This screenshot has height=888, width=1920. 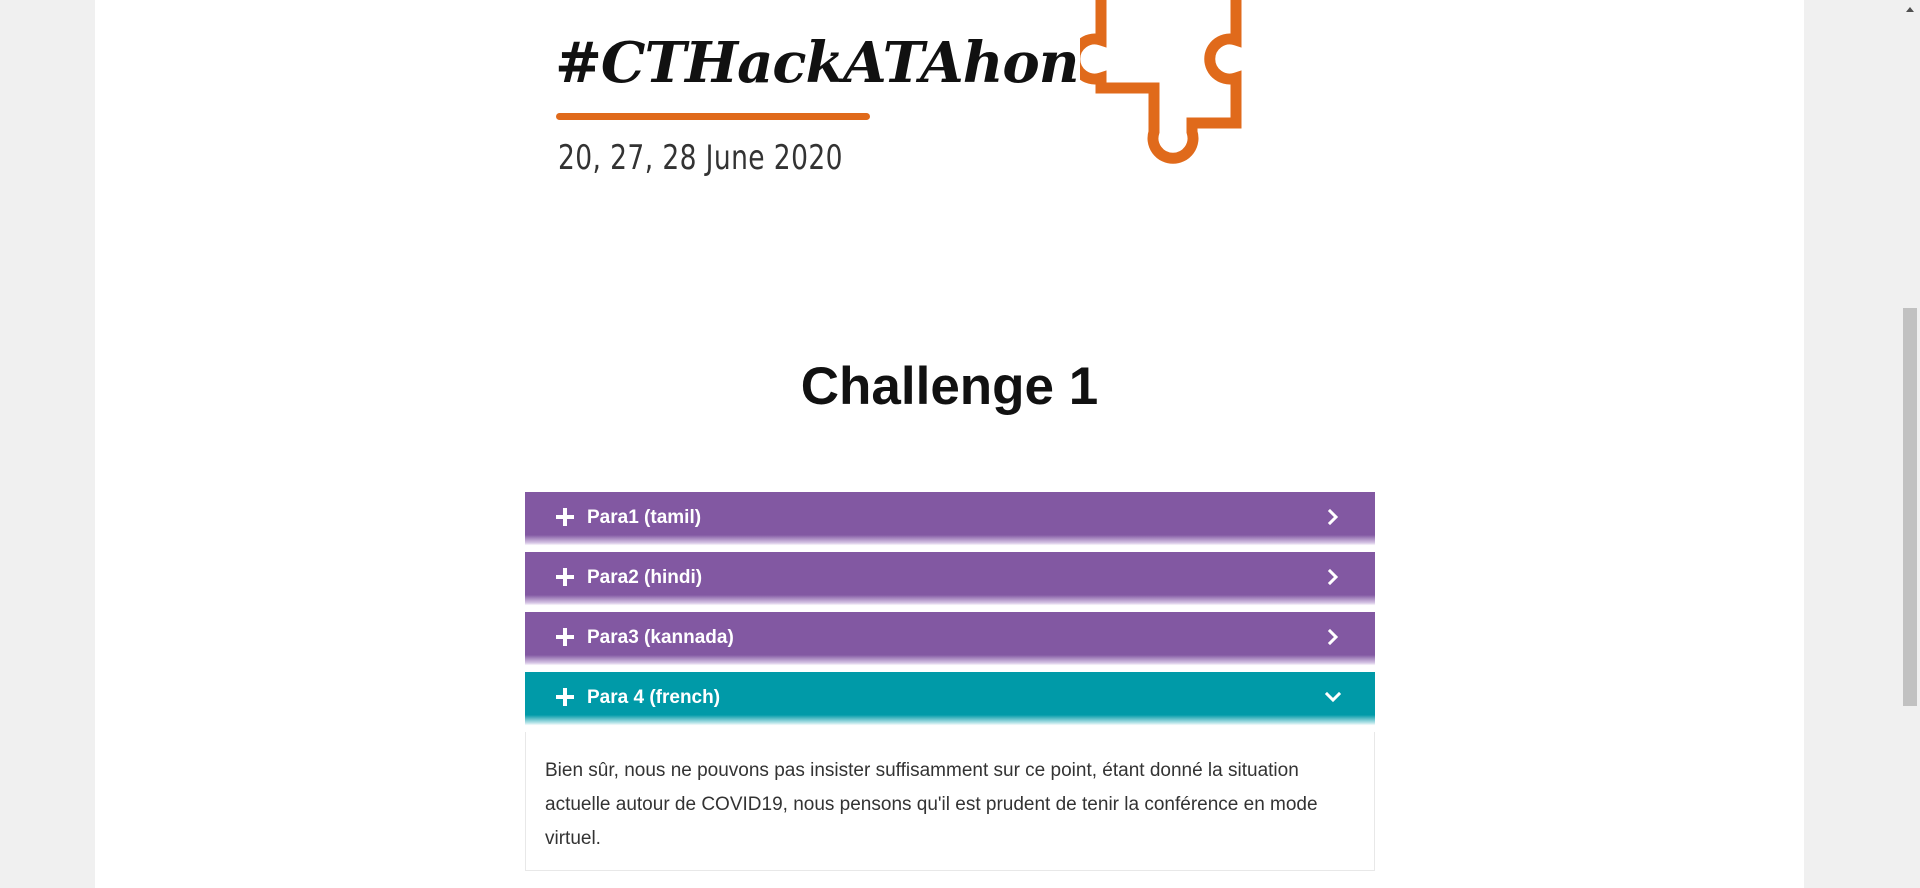 What do you see at coordinates (1910, 507) in the screenshot?
I see `scrollbar-thumb` at bounding box center [1910, 507].